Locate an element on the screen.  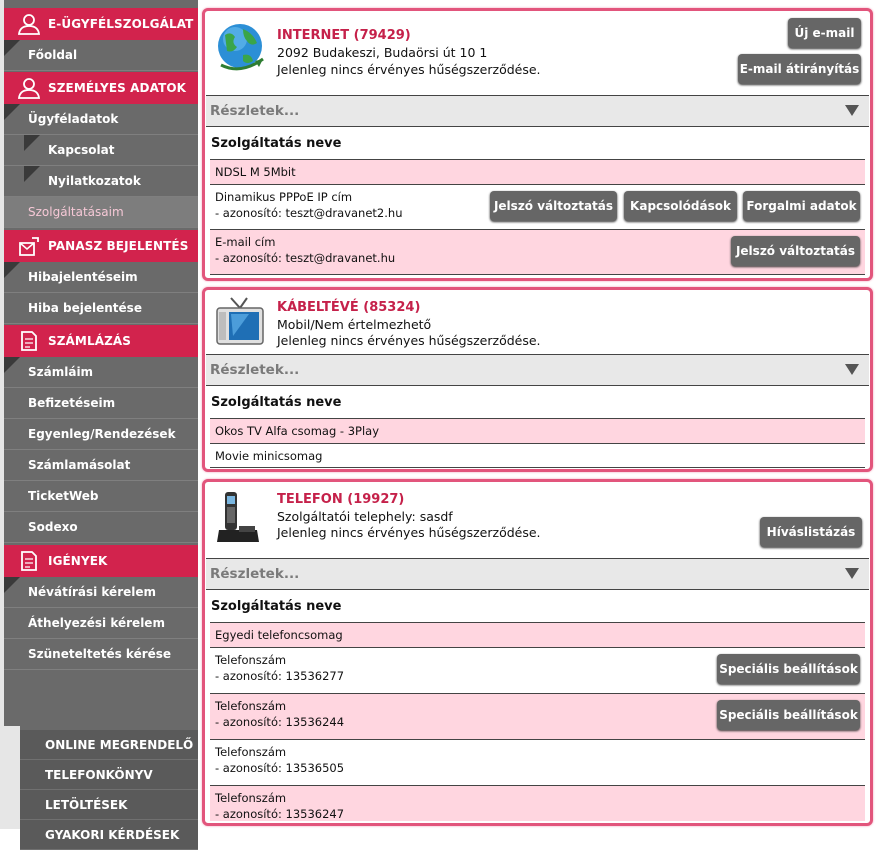
sidebar-item-szolgaltatasaim: Szolgáltatásaim is located at coordinates (101, 212).